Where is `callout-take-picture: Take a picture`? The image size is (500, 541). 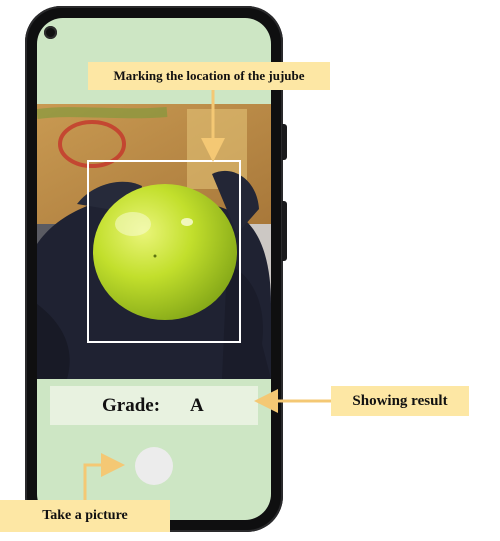 callout-take-picture: Take a picture is located at coordinates (85, 516).